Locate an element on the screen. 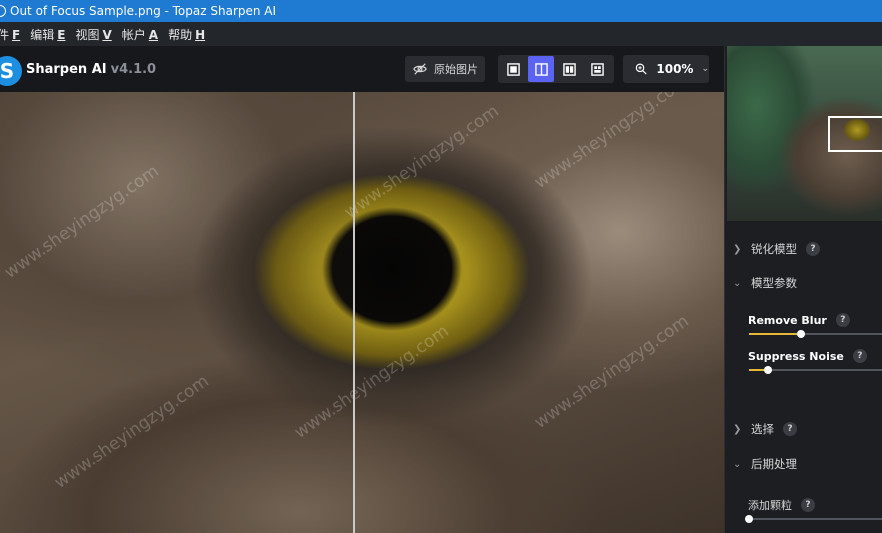 The image size is (882, 533). navigator-thumbnail is located at coordinates (804, 133).